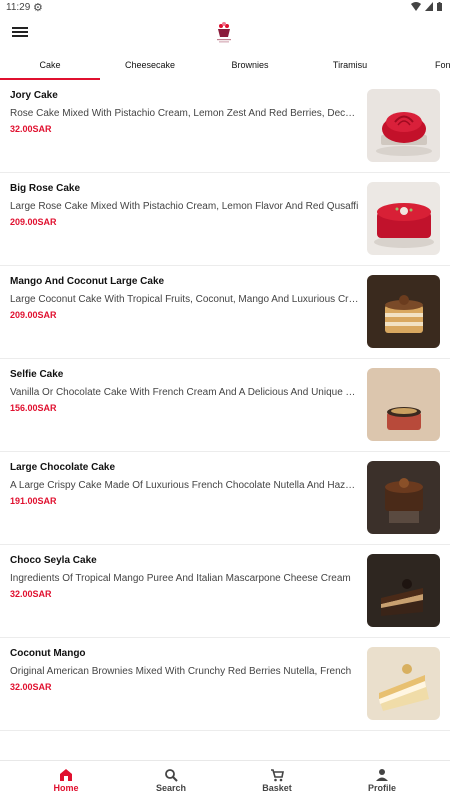 This screenshot has width=450, height=800. What do you see at coordinates (225, 780) in the screenshot?
I see `bottom-navigation: Home Search Basket Profile` at bounding box center [225, 780].